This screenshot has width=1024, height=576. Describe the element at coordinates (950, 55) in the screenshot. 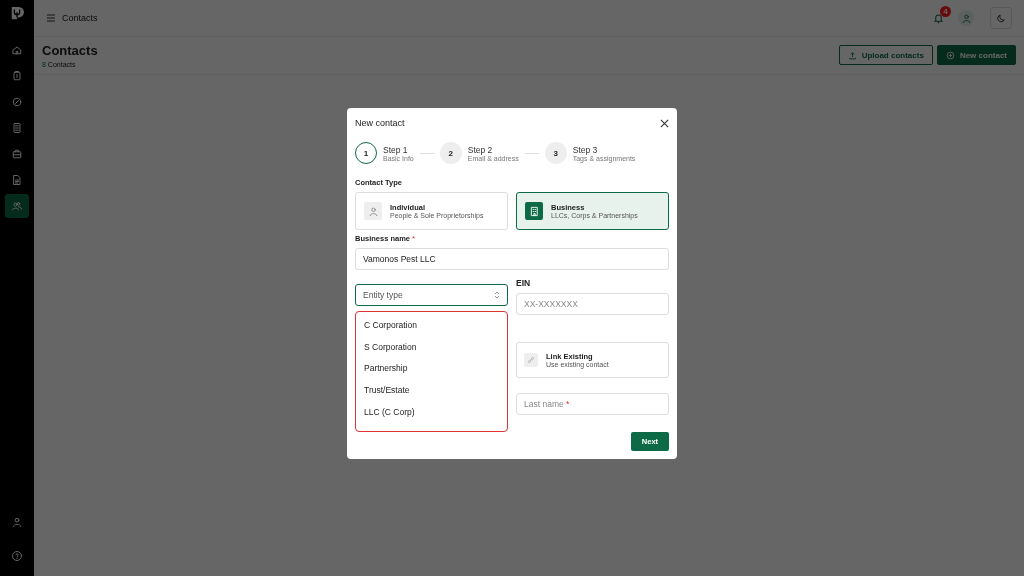

I see `plus-circle-icon` at that location.